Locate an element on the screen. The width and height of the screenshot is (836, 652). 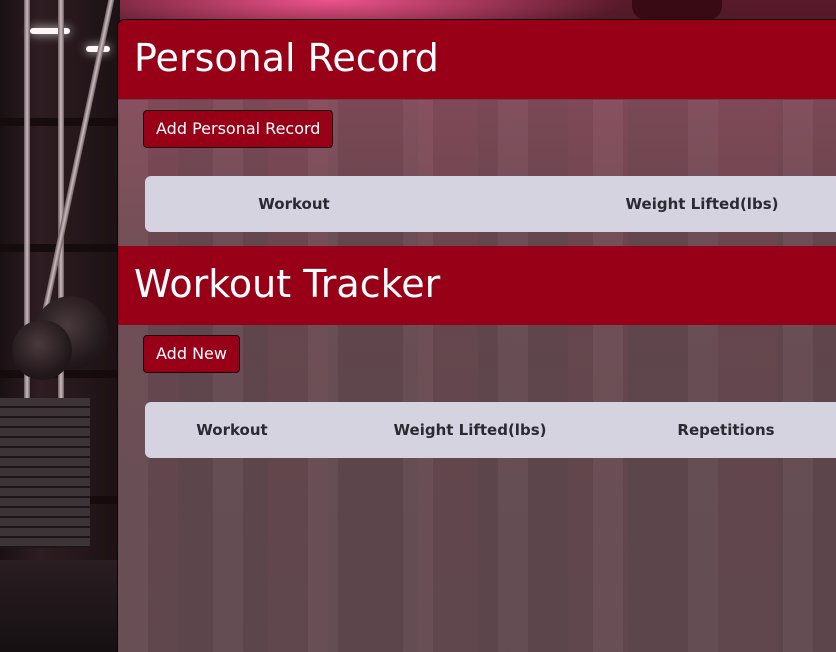
personal-record-header: Personal Record is located at coordinates (477, 59).